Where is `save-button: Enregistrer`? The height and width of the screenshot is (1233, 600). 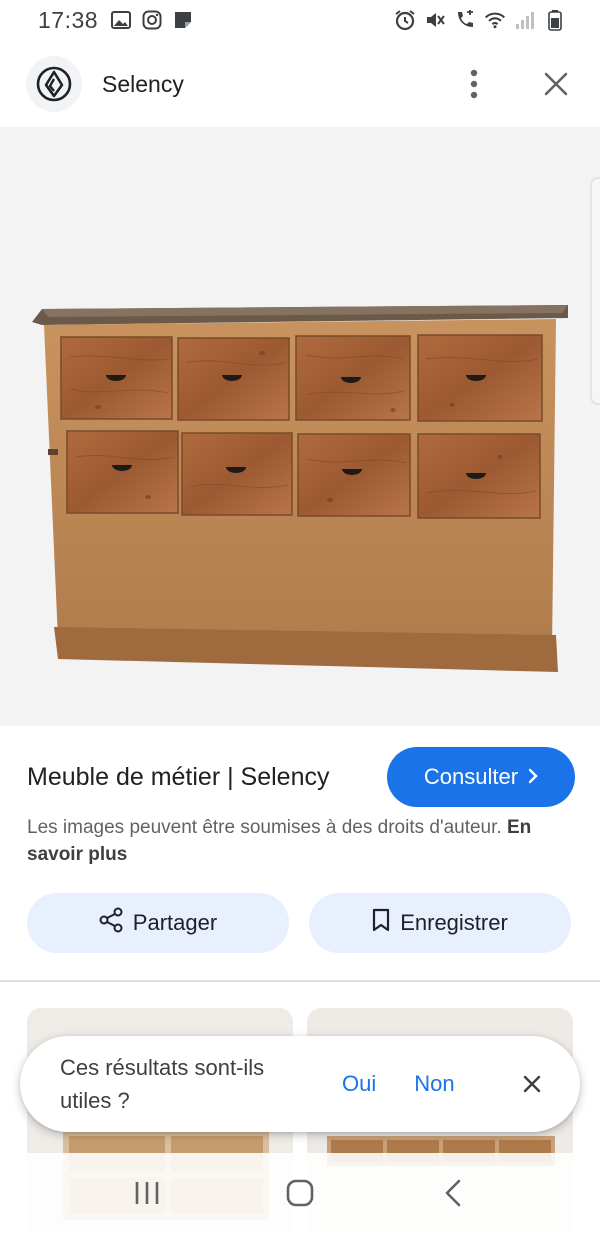
save-button: Enregistrer is located at coordinates (440, 923).